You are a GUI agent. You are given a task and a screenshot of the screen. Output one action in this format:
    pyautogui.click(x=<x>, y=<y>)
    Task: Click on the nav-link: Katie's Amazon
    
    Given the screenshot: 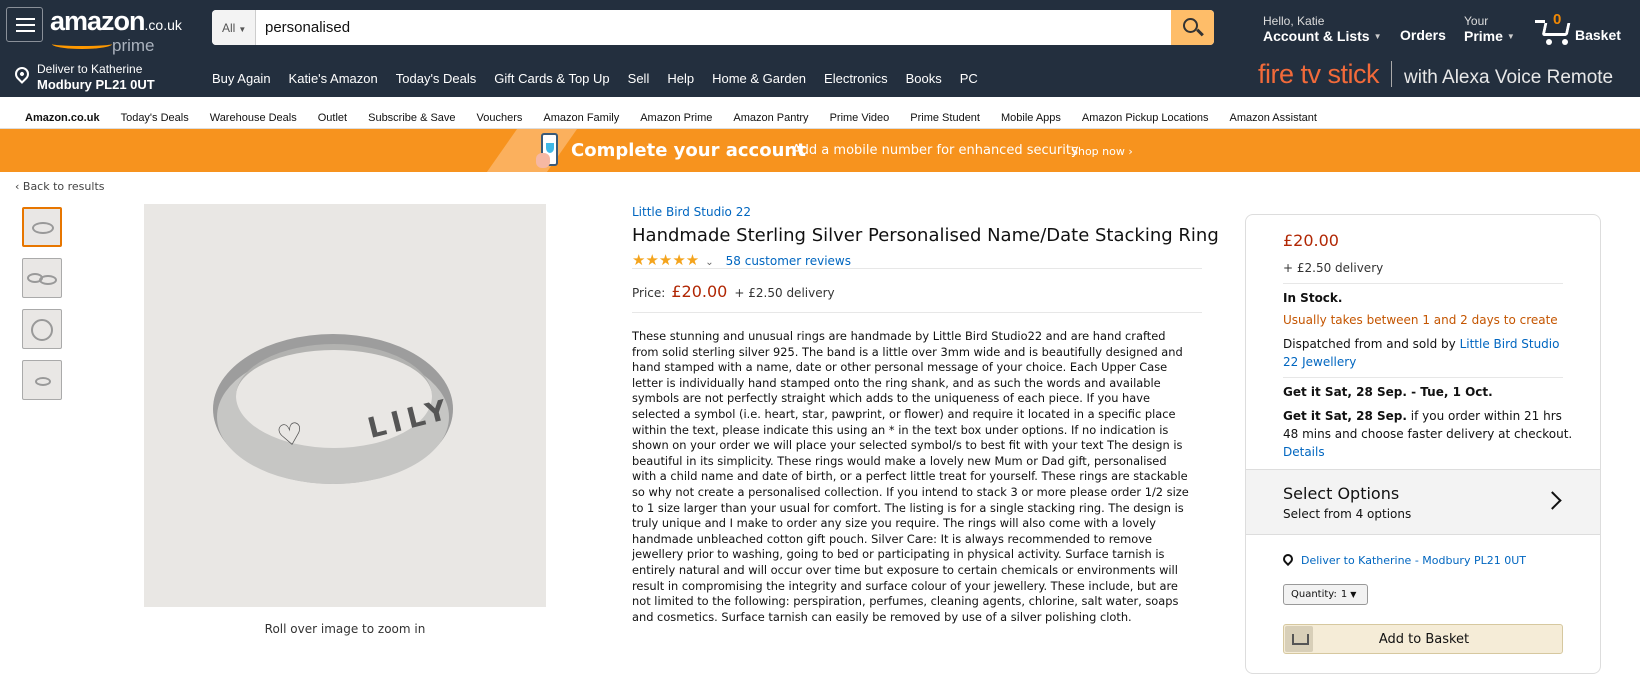 What is the action you would take?
    pyautogui.click(x=333, y=78)
    